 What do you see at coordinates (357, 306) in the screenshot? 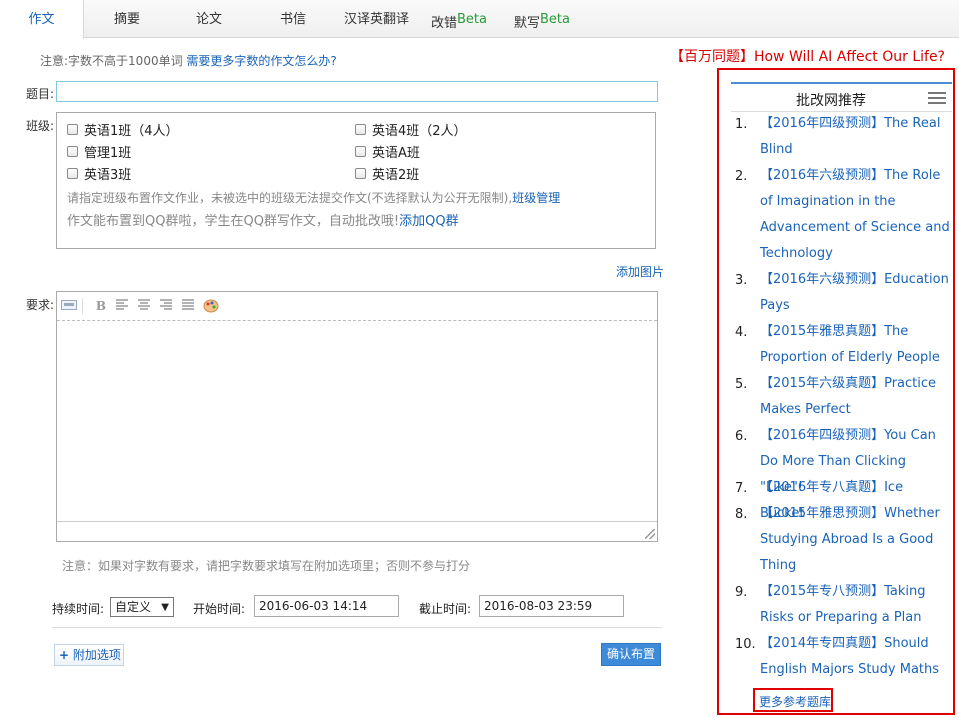
I see `editor-toolbar: B` at bounding box center [357, 306].